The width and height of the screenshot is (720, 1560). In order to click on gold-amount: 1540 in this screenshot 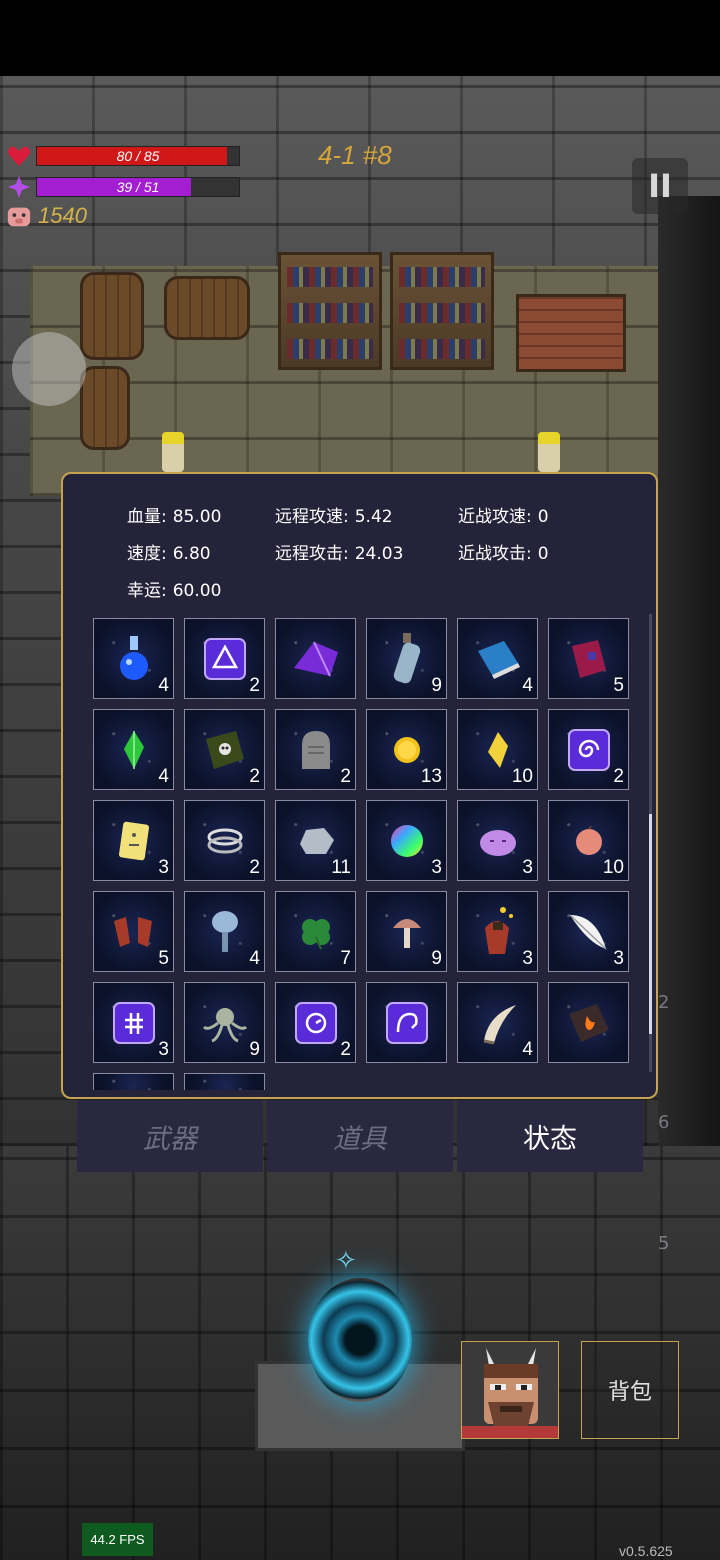, I will do `click(62, 215)`.